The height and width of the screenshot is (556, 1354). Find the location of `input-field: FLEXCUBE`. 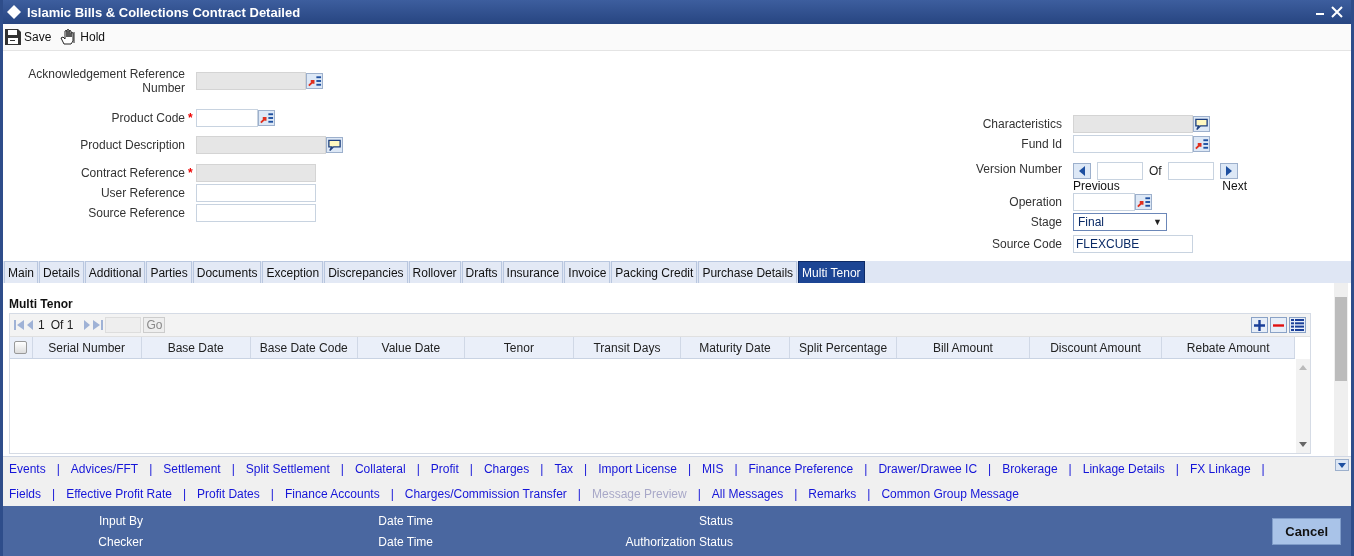

input-field: FLEXCUBE is located at coordinates (1133, 244).